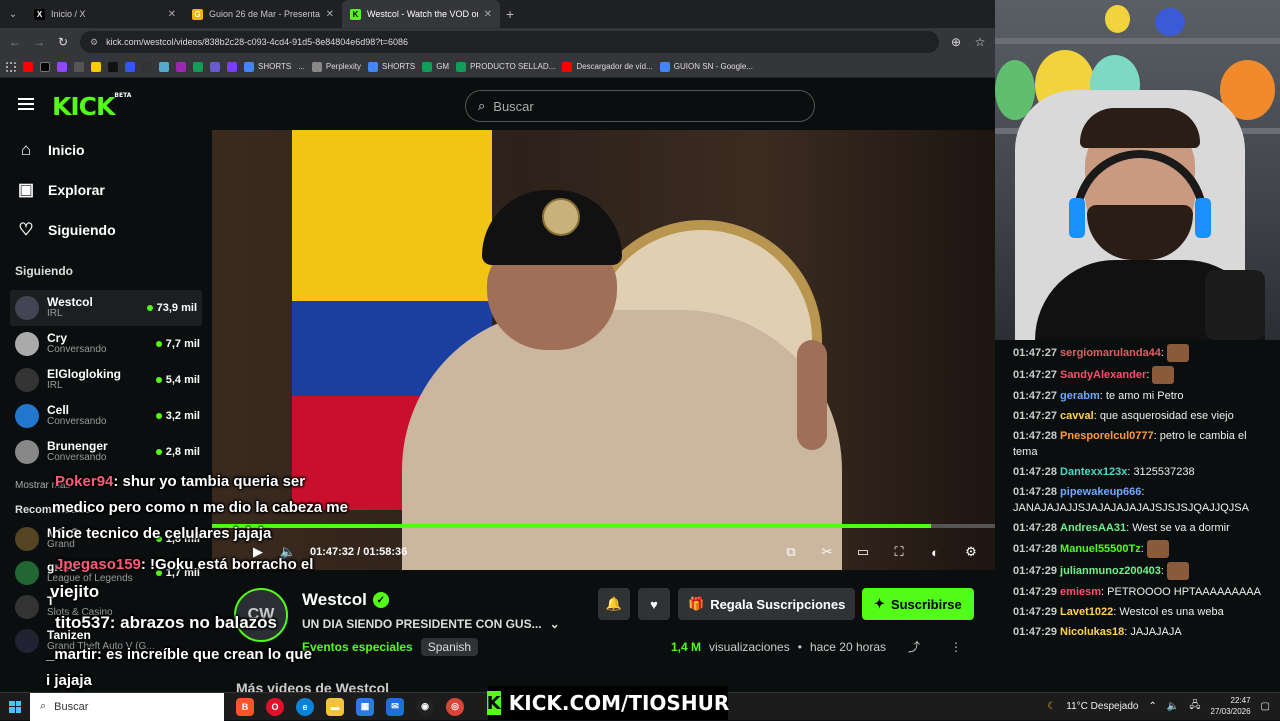 The image size is (1280, 721). What do you see at coordinates (84, 374) in the screenshot?
I see `channel-name: ElGlogloking` at bounding box center [84, 374].